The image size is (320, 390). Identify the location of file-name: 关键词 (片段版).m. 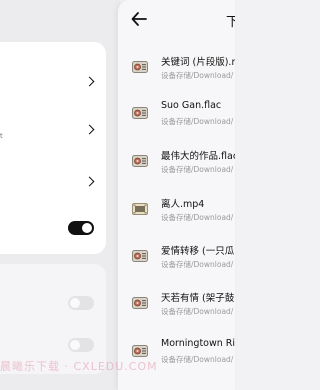
(198, 62).